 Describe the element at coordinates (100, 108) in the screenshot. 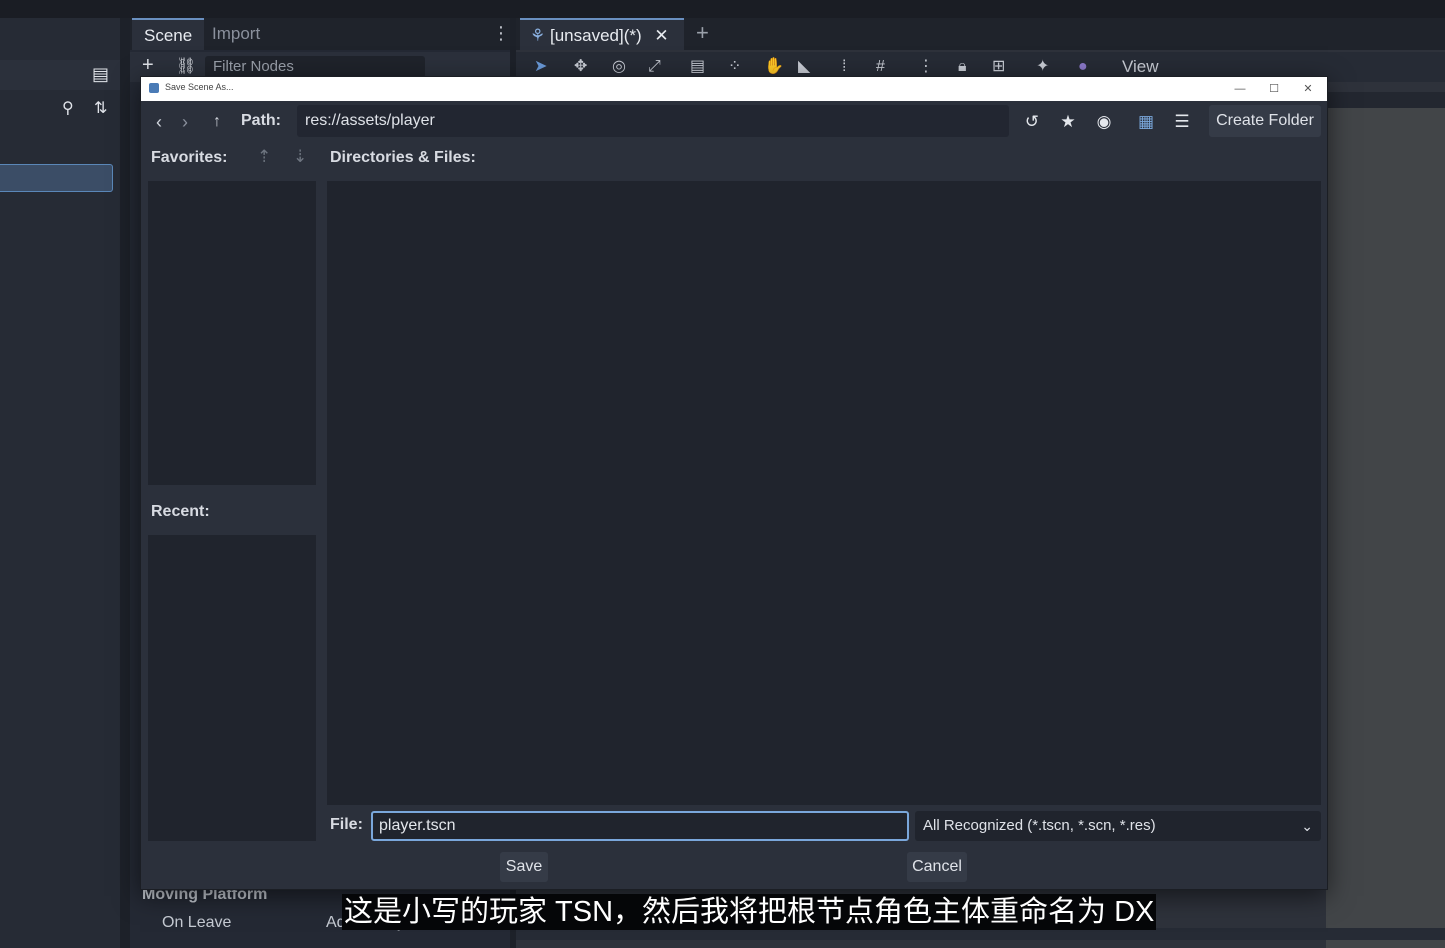

I see `sort-icon: ⇅` at that location.